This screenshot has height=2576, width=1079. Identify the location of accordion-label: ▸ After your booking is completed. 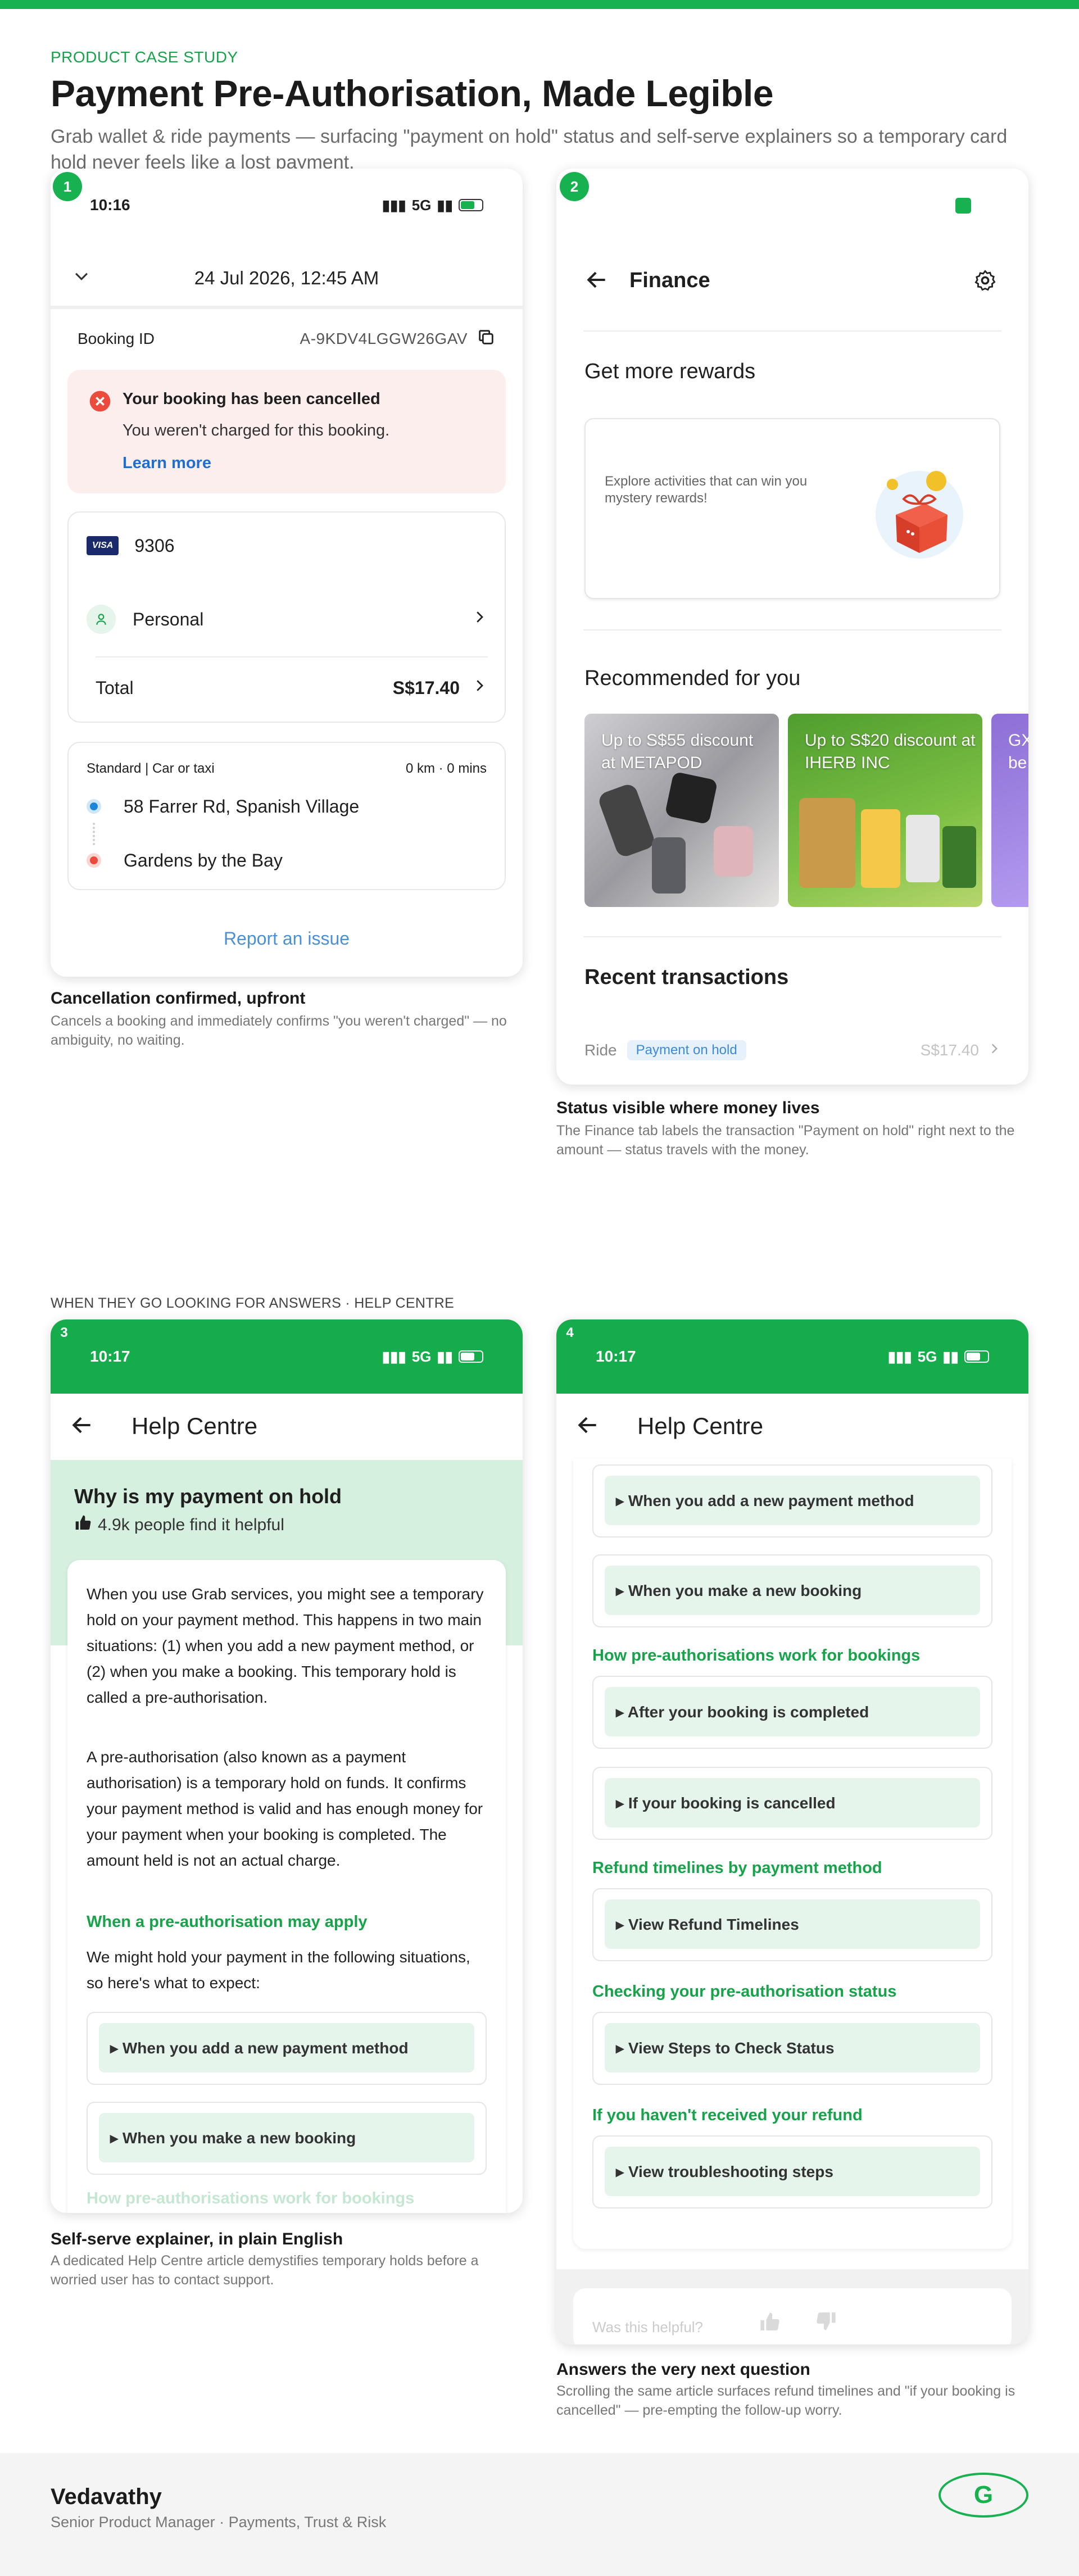
(793, 1711).